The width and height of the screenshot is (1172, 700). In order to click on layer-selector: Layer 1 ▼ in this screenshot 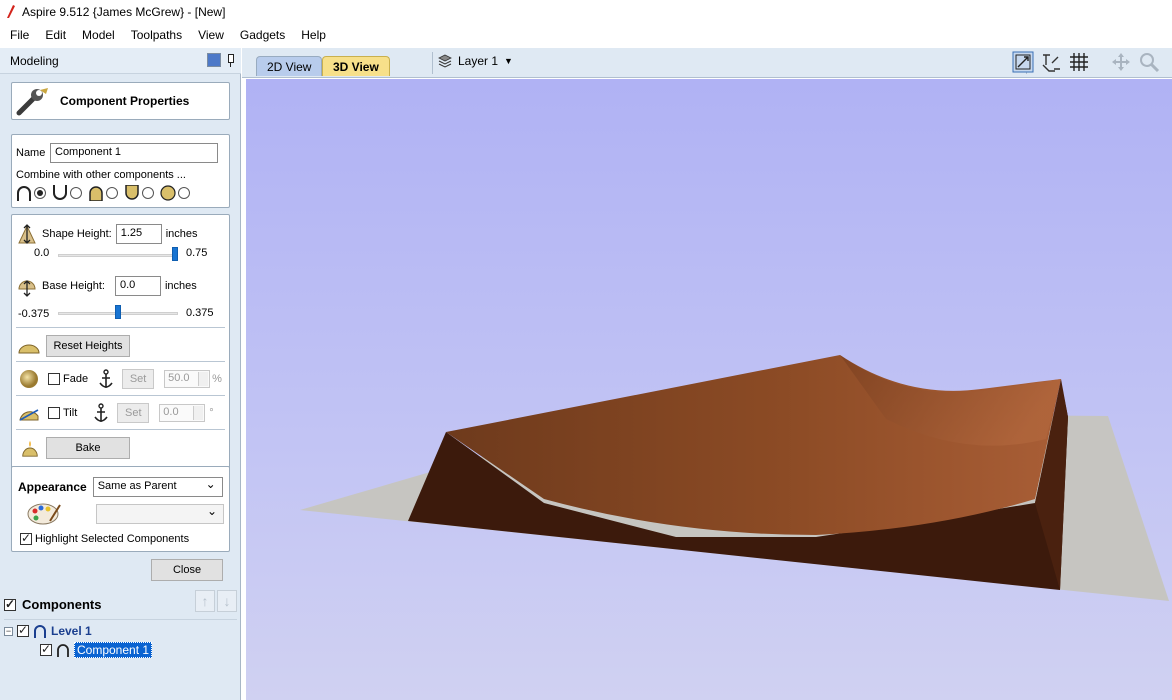, I will do `click(475, 61)`.